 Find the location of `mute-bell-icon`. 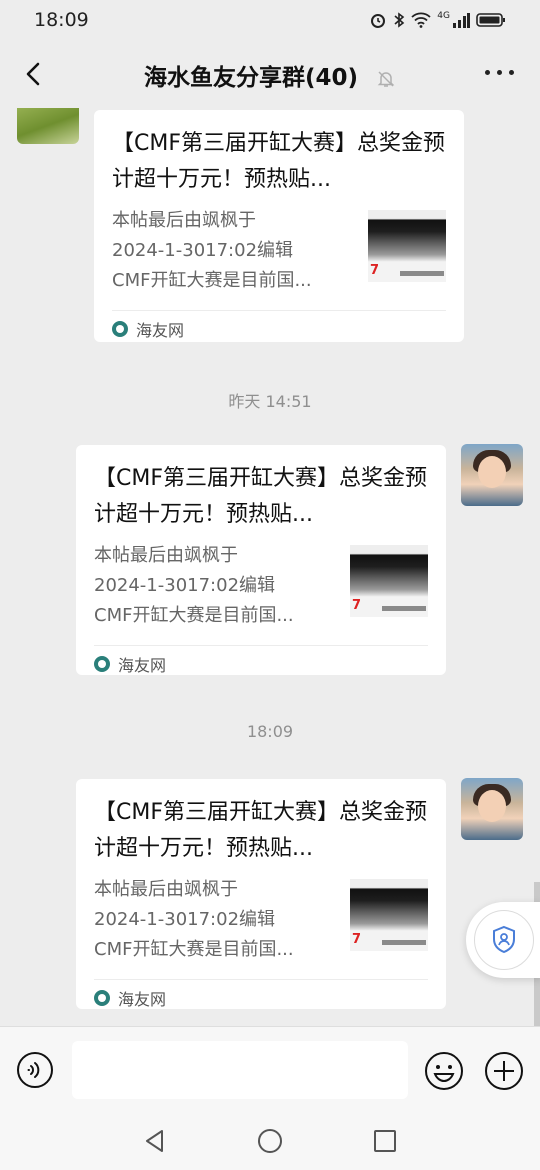

mute-bell-icon is located at coordinates (386, 78).